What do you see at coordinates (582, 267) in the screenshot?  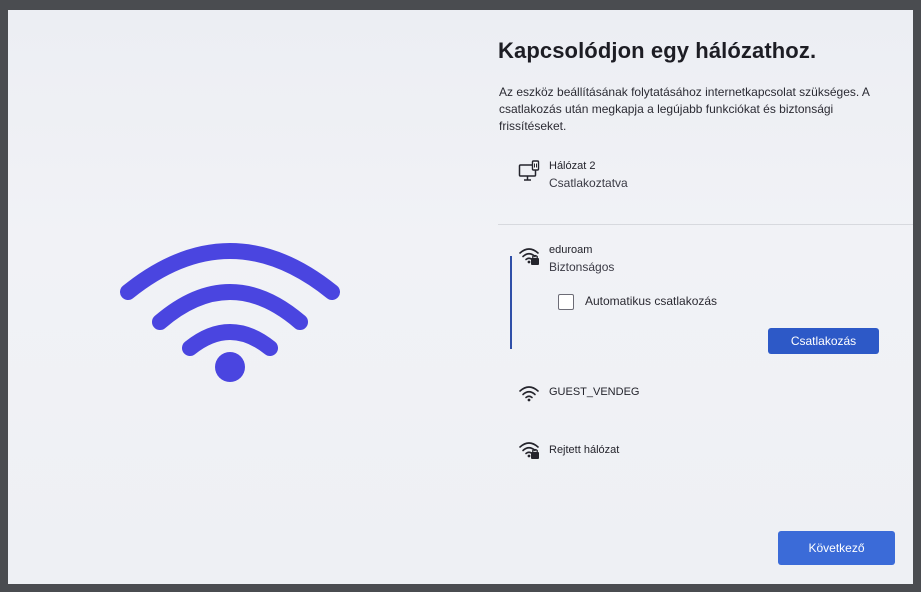 I see `network-status: Biztonságos` at bounding box center [582, 267].